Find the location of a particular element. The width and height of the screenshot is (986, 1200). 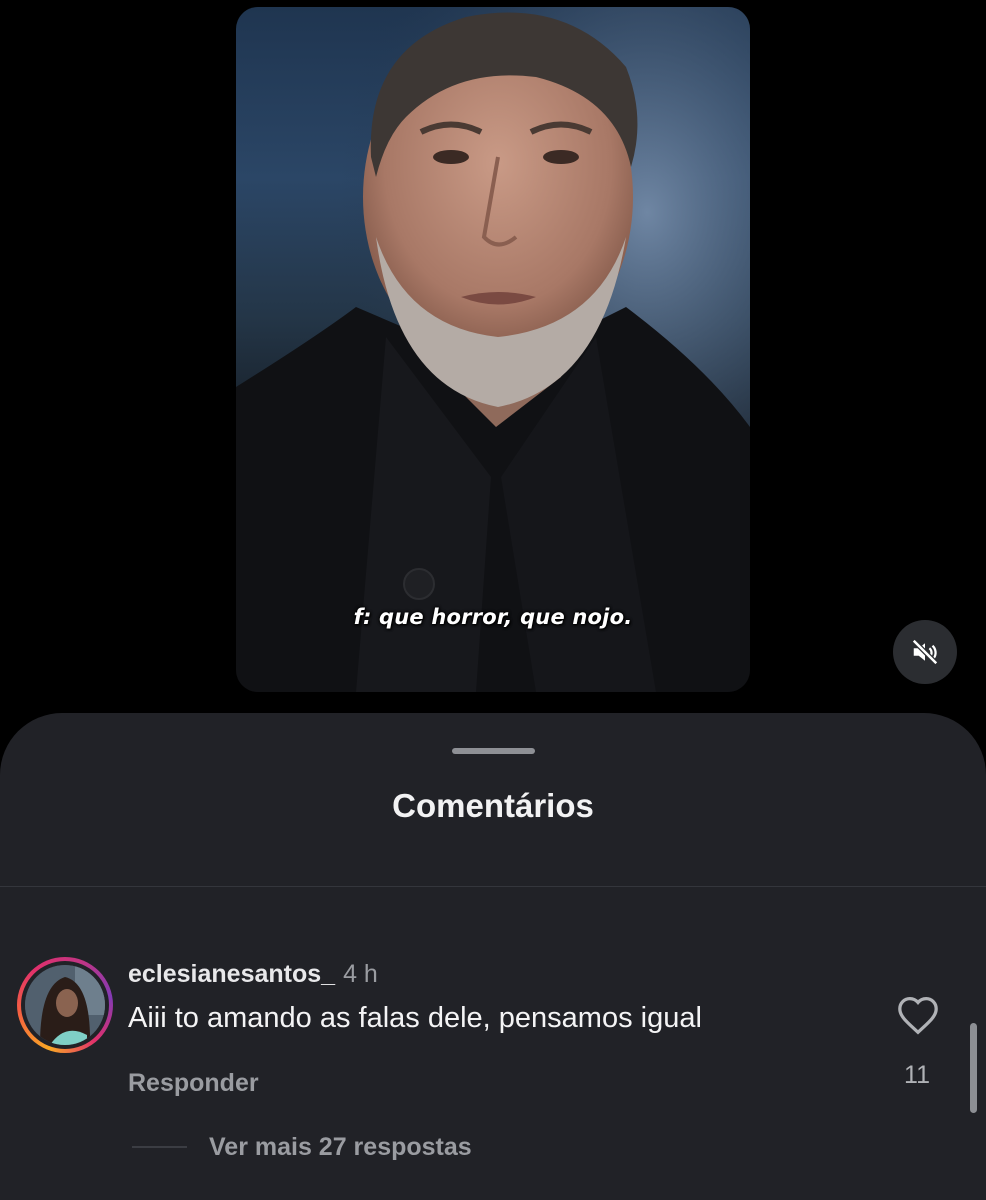

scrollbar is located at coordinates (973, 1068).